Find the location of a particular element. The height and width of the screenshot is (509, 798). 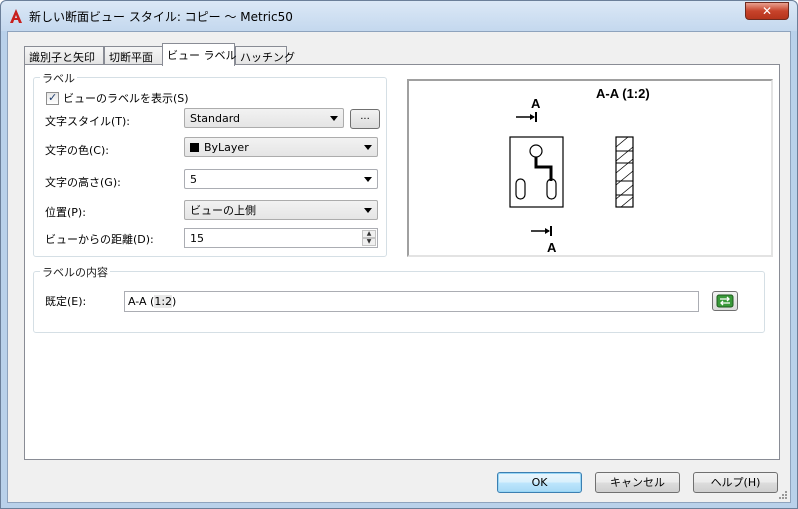

spin-down-icon: ▼ is located at coordinates (369, 242).